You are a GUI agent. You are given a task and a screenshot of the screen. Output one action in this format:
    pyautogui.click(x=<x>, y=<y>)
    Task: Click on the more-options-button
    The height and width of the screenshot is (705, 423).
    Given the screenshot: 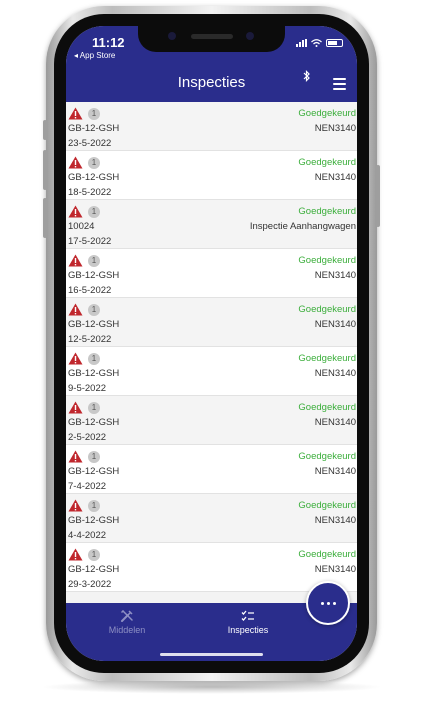 What is the action you would take?
    pyautogui.click(x=328, y=603)
    